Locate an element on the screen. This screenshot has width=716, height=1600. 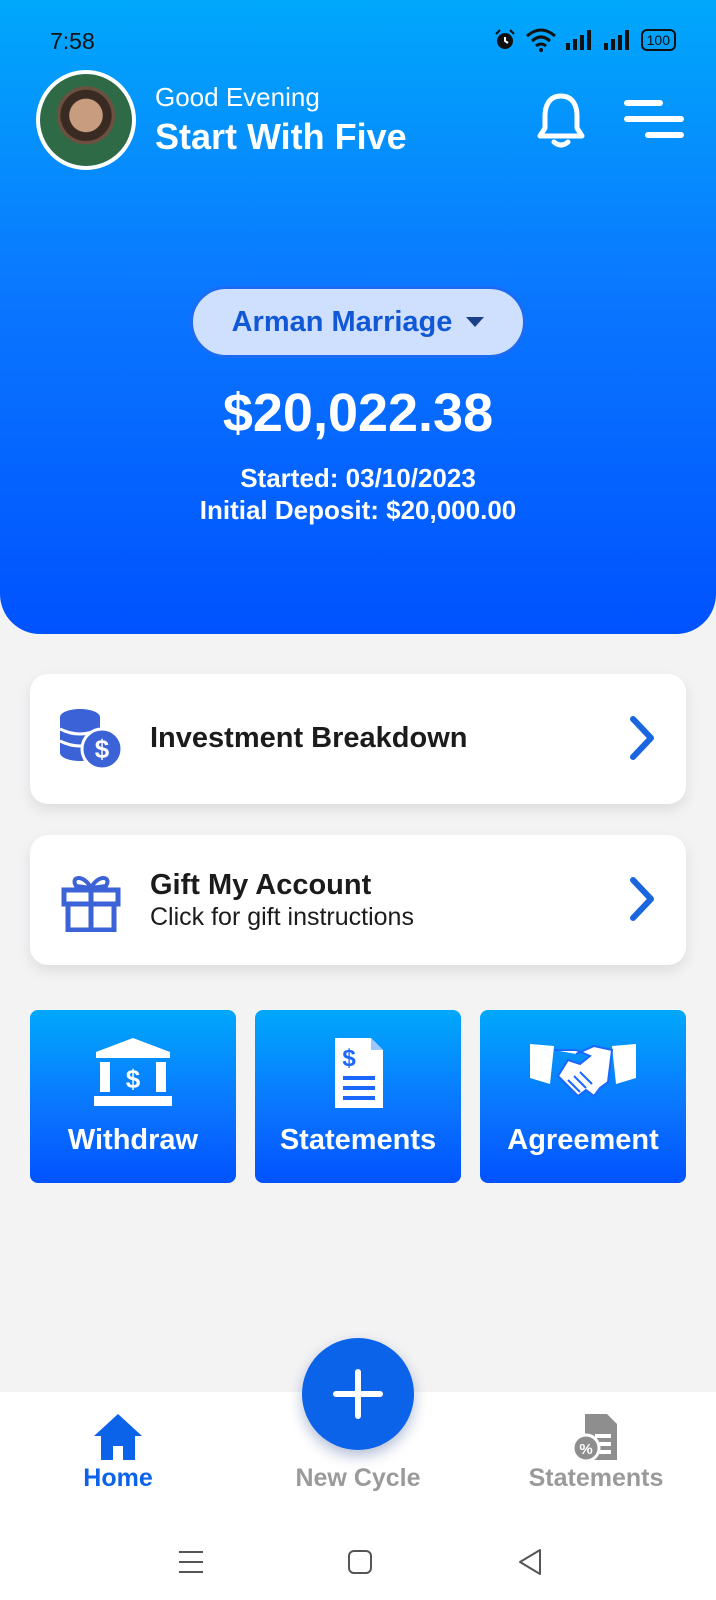
goal-dropdown: Arman Marriage is located at coordinates (358, 322).